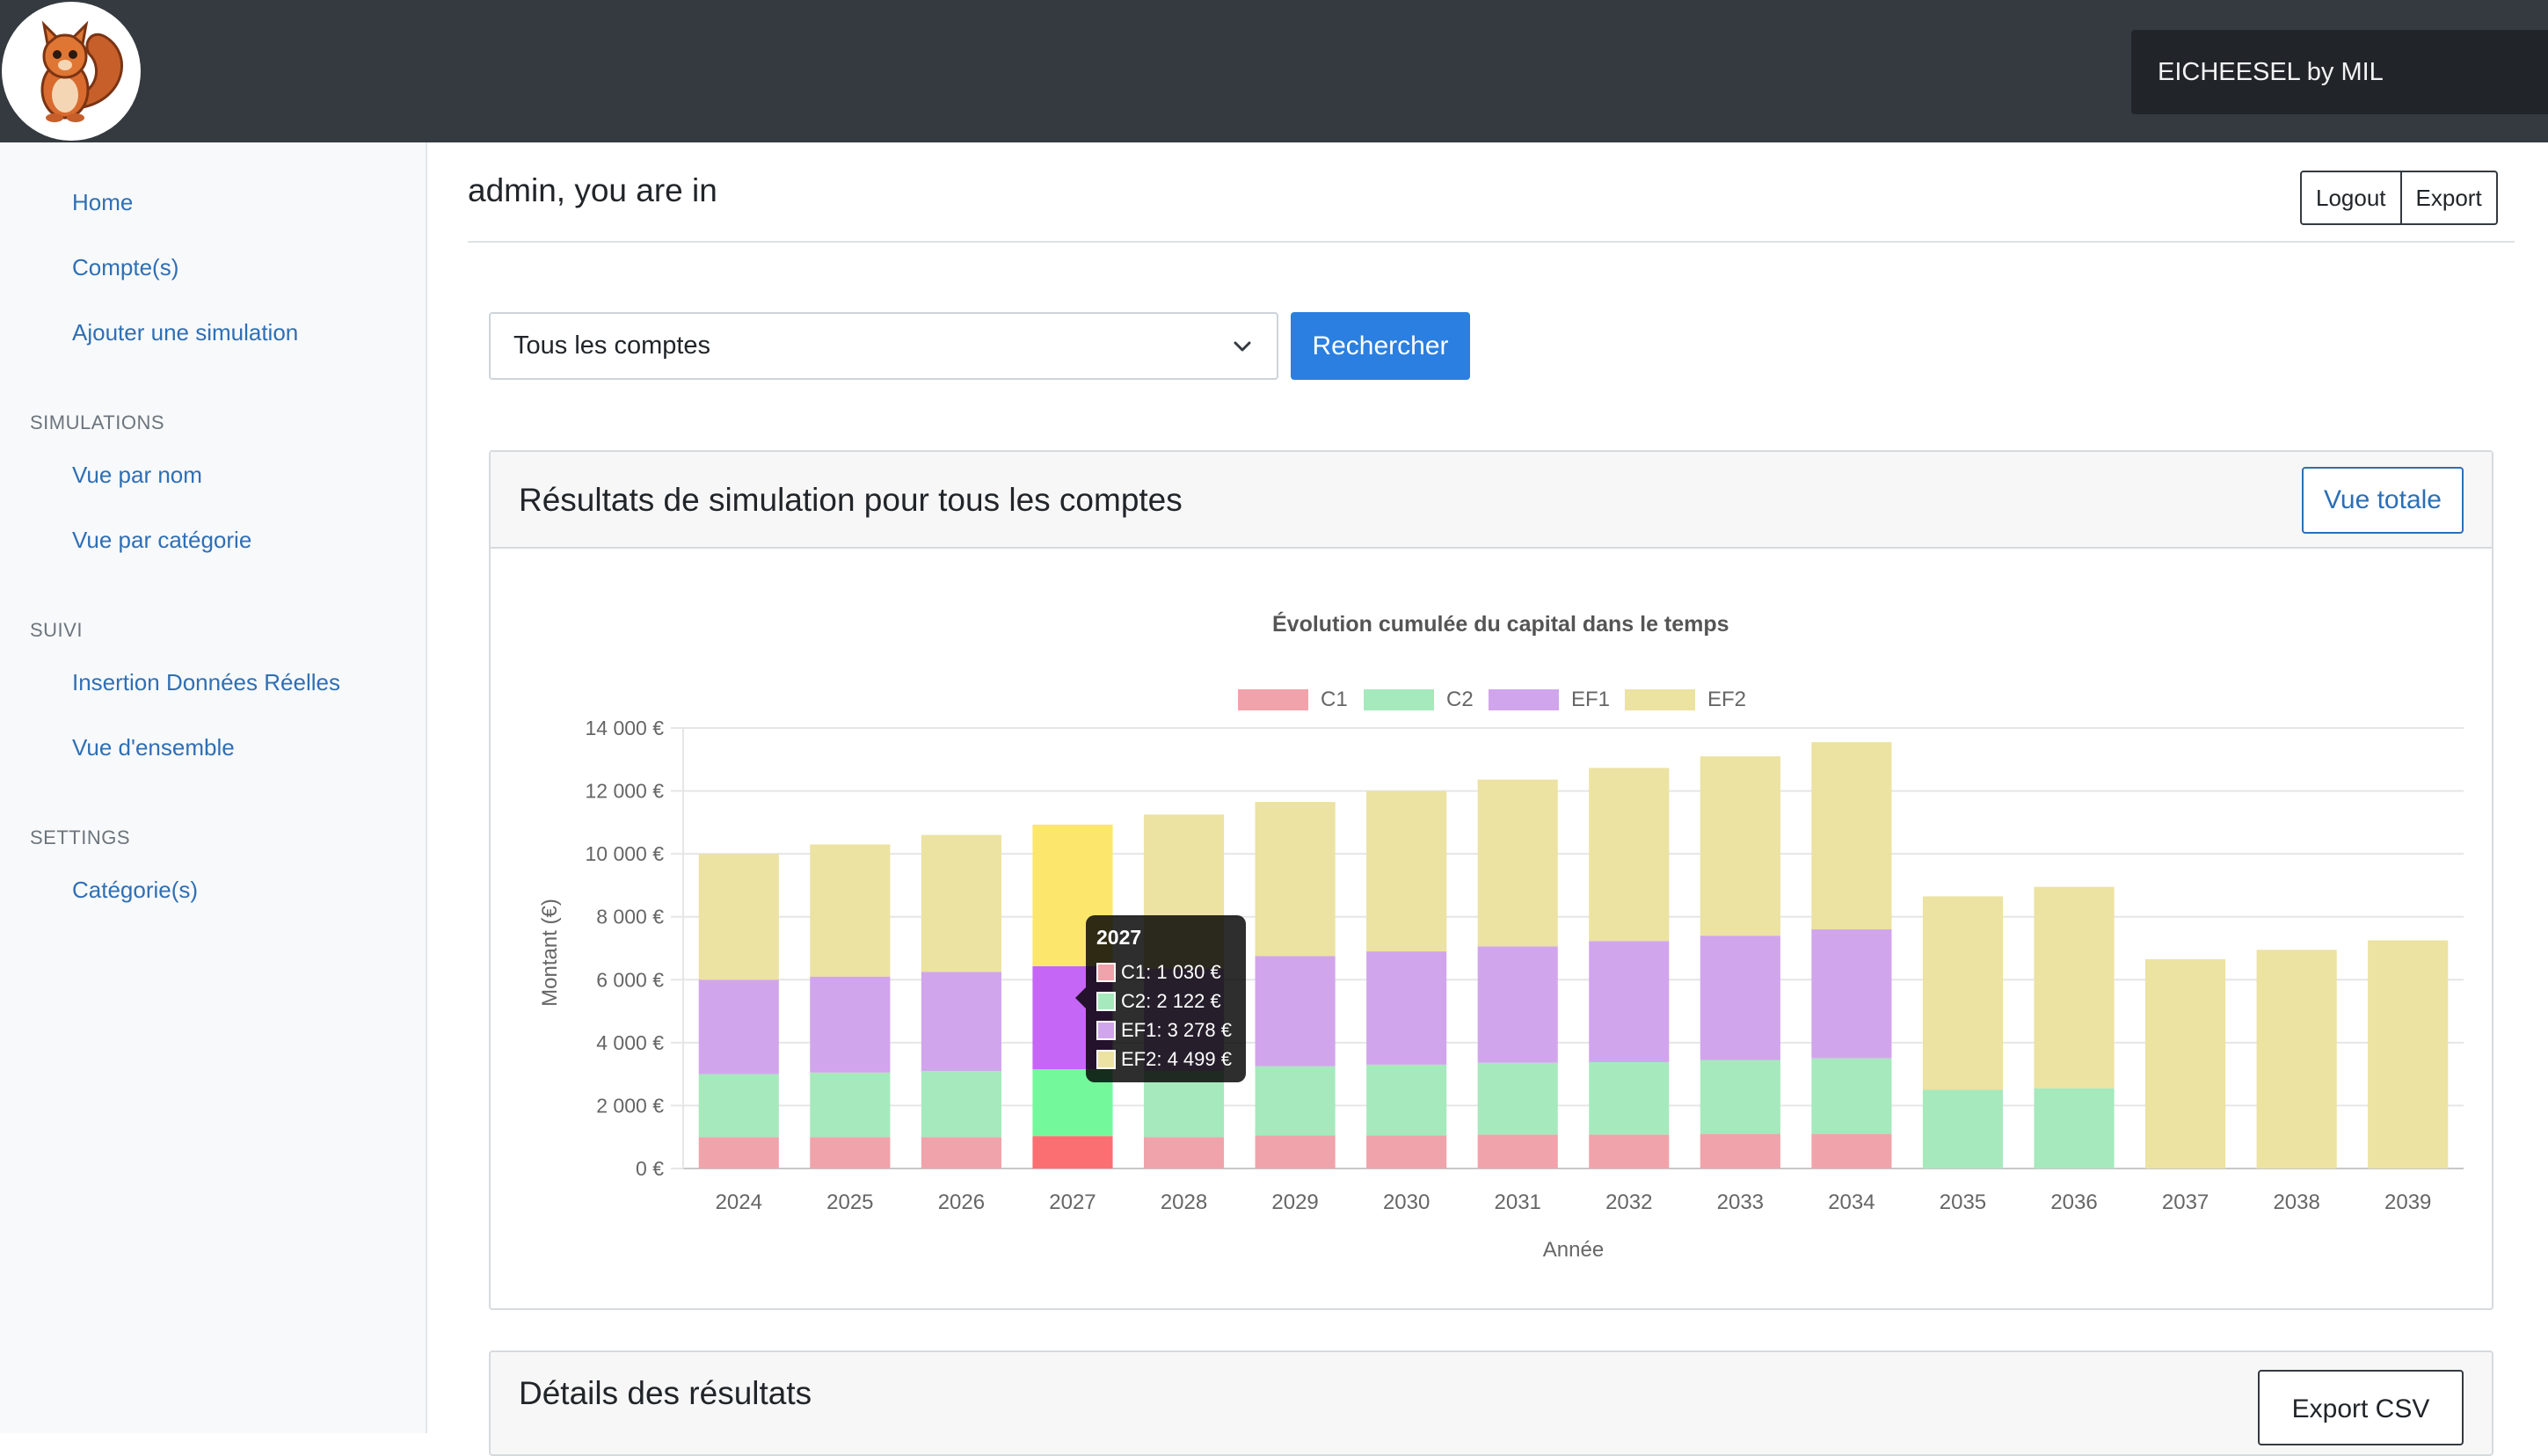 The height and width of the screenshot is (1456, 2548). I want to click on bar-c2-2031, so click(1517, 1098).